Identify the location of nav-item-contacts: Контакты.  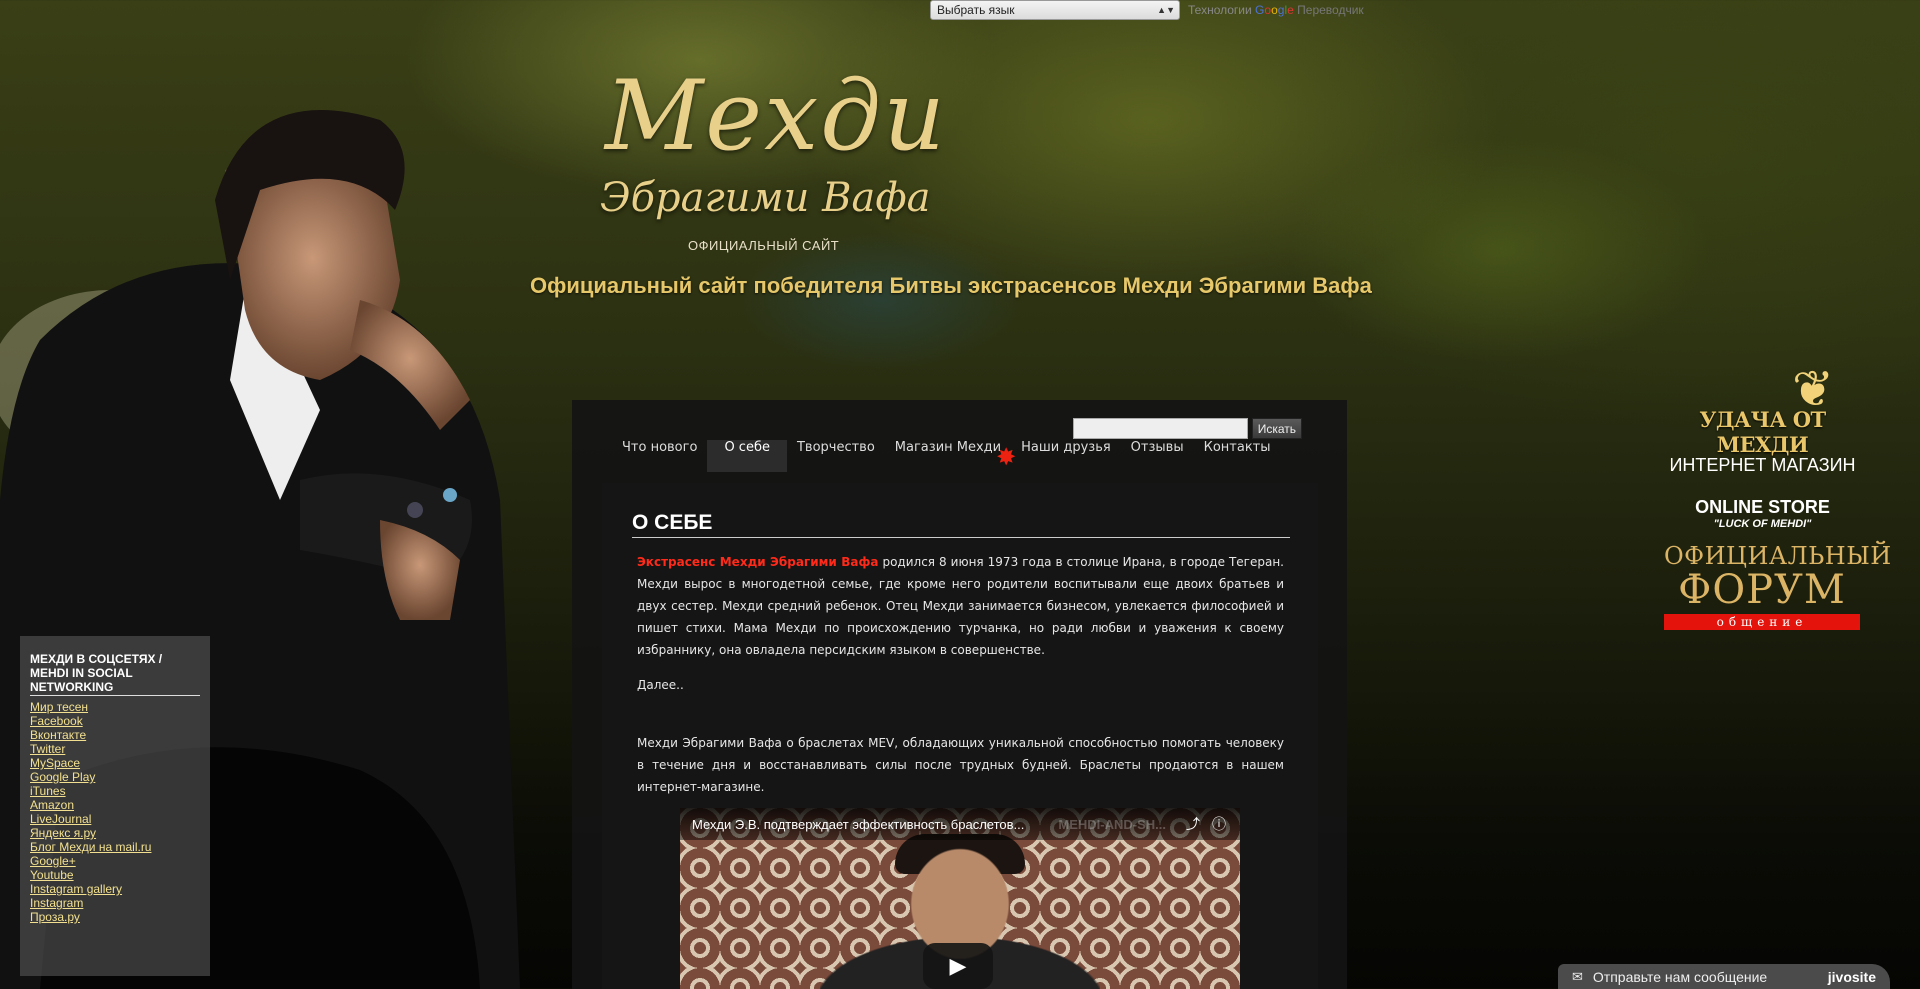
(1237, 456).